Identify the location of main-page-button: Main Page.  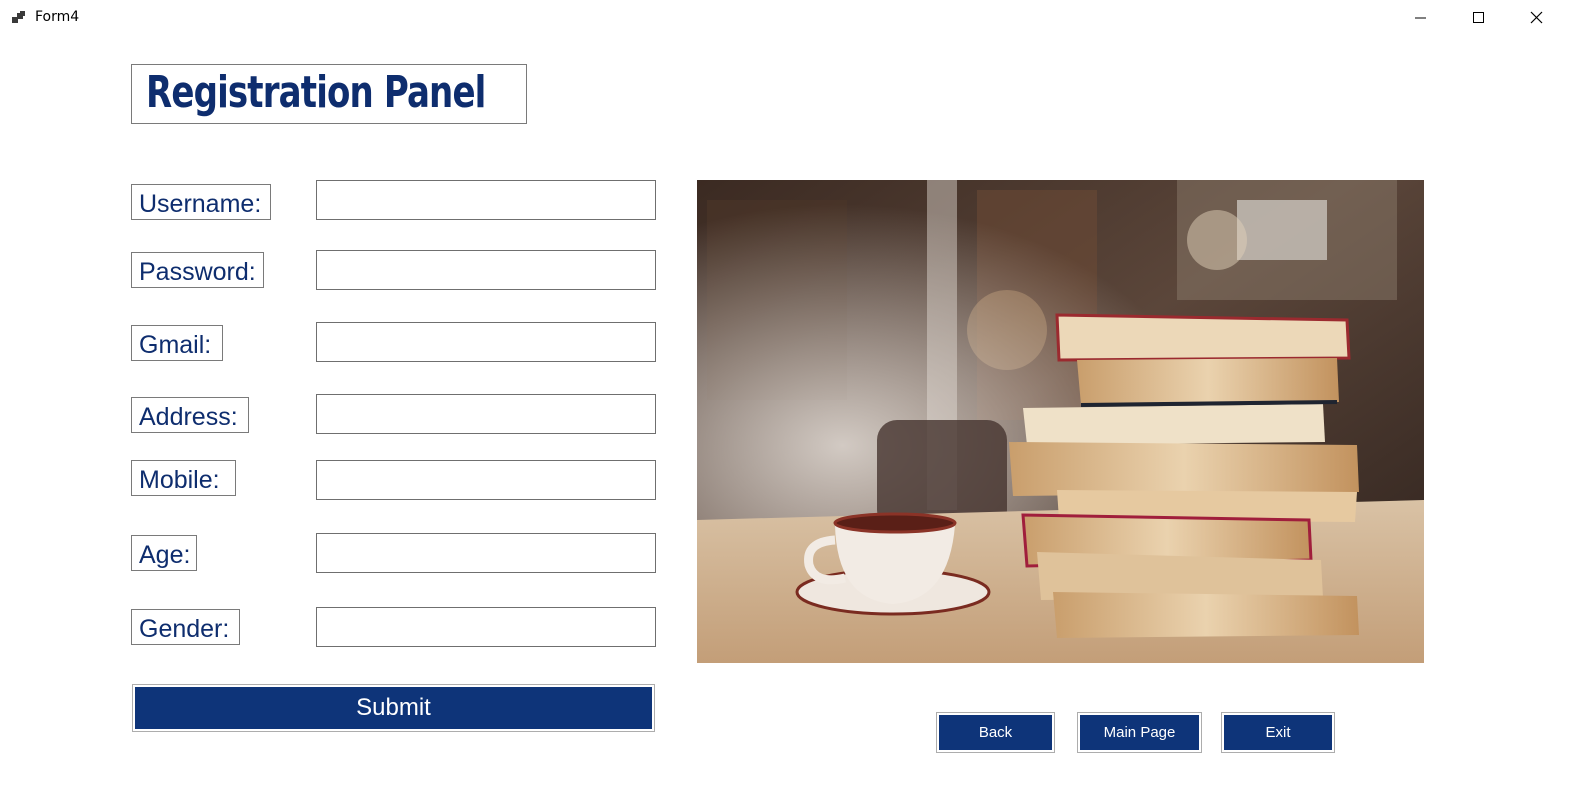
(1139, 732).